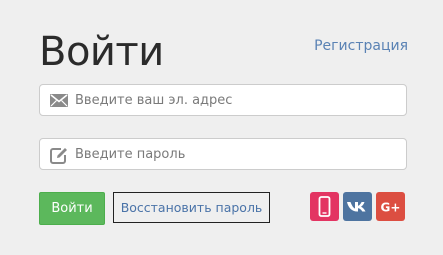 This screenshot has height=255, width=443. Describe the element at coordinates (324, 206) in the screenshot. I see `phone-login-button` at that location.